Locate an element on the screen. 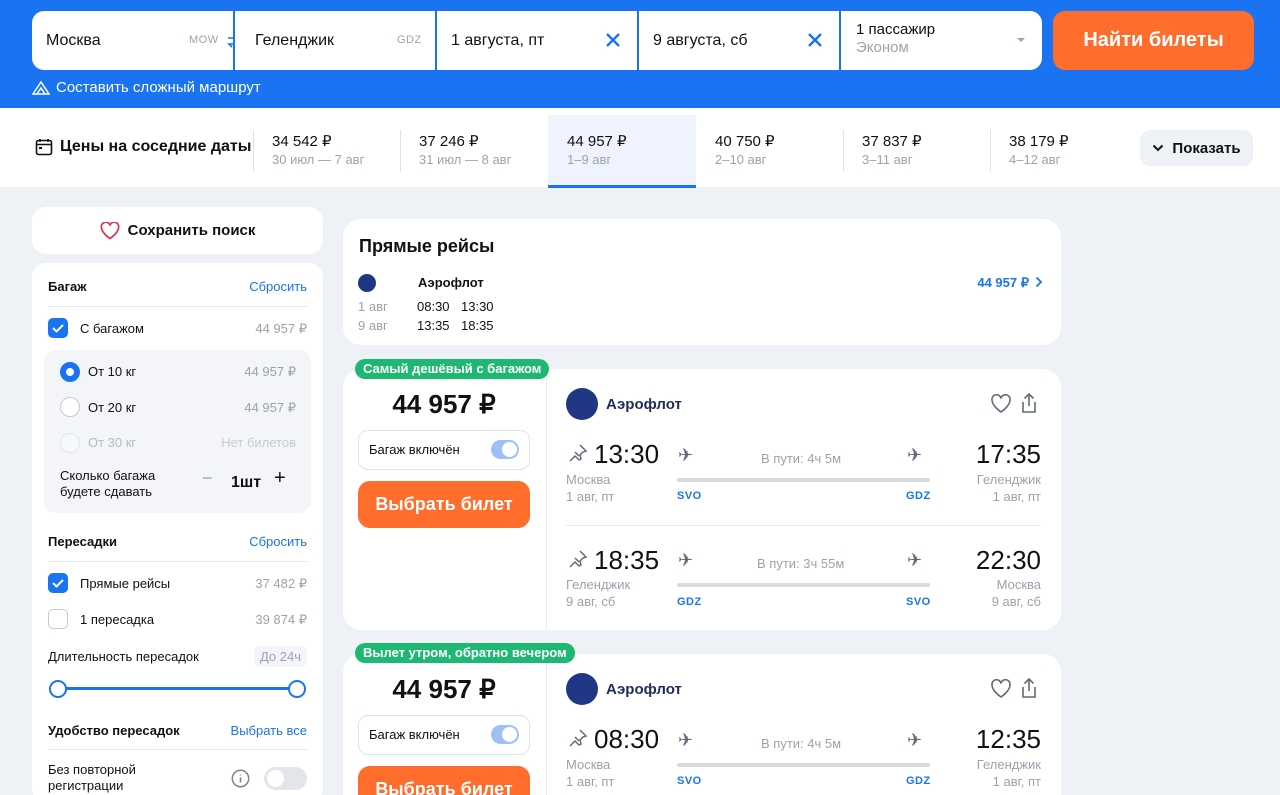 Image resolution: width=1280 pixels, height=795 pixels. clear-date-there-icon is located at coordinates (613, 40).